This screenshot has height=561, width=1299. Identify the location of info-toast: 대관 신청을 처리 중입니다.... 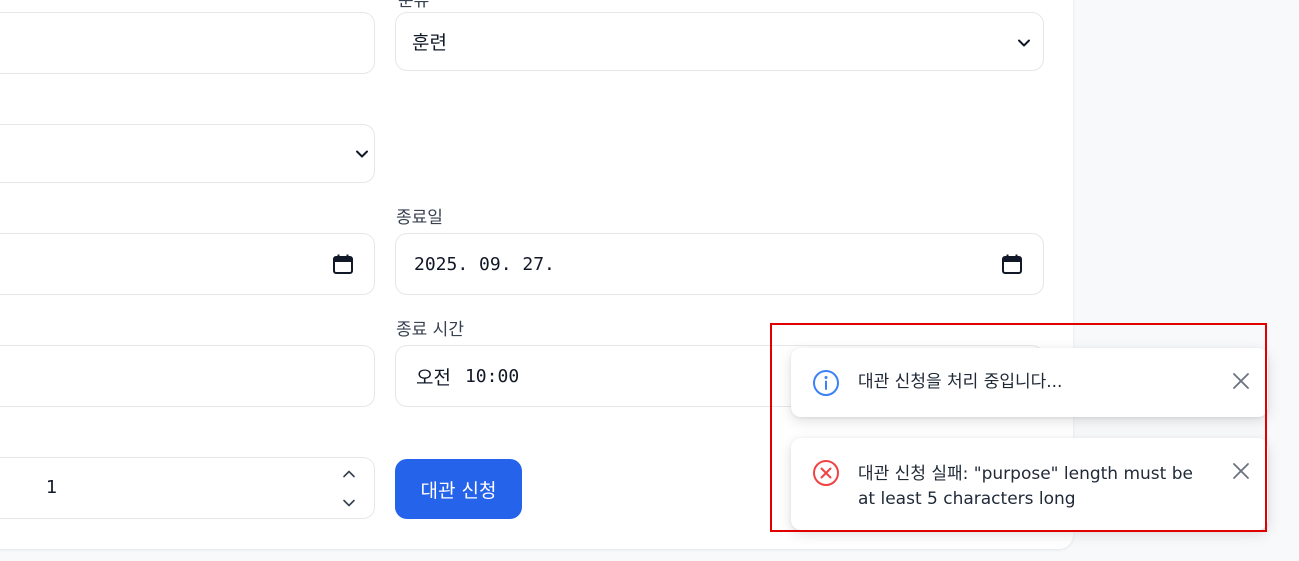
(1029, 382).